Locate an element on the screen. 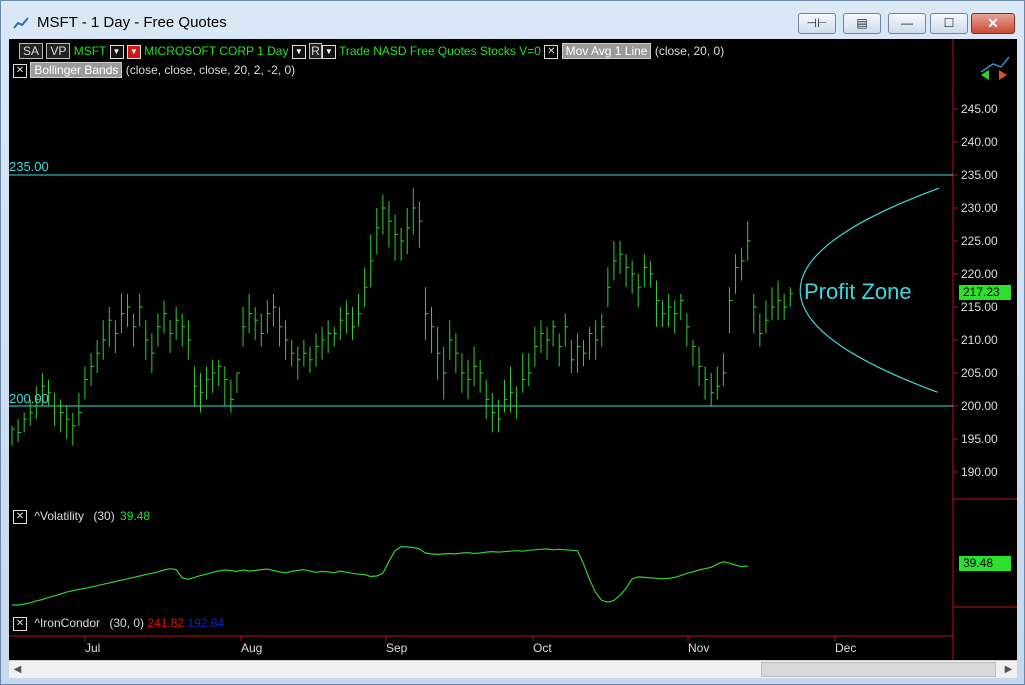 The width and height of the screenshot is (1025, 685). minimize-button: — is located at coordinates (907, 23).